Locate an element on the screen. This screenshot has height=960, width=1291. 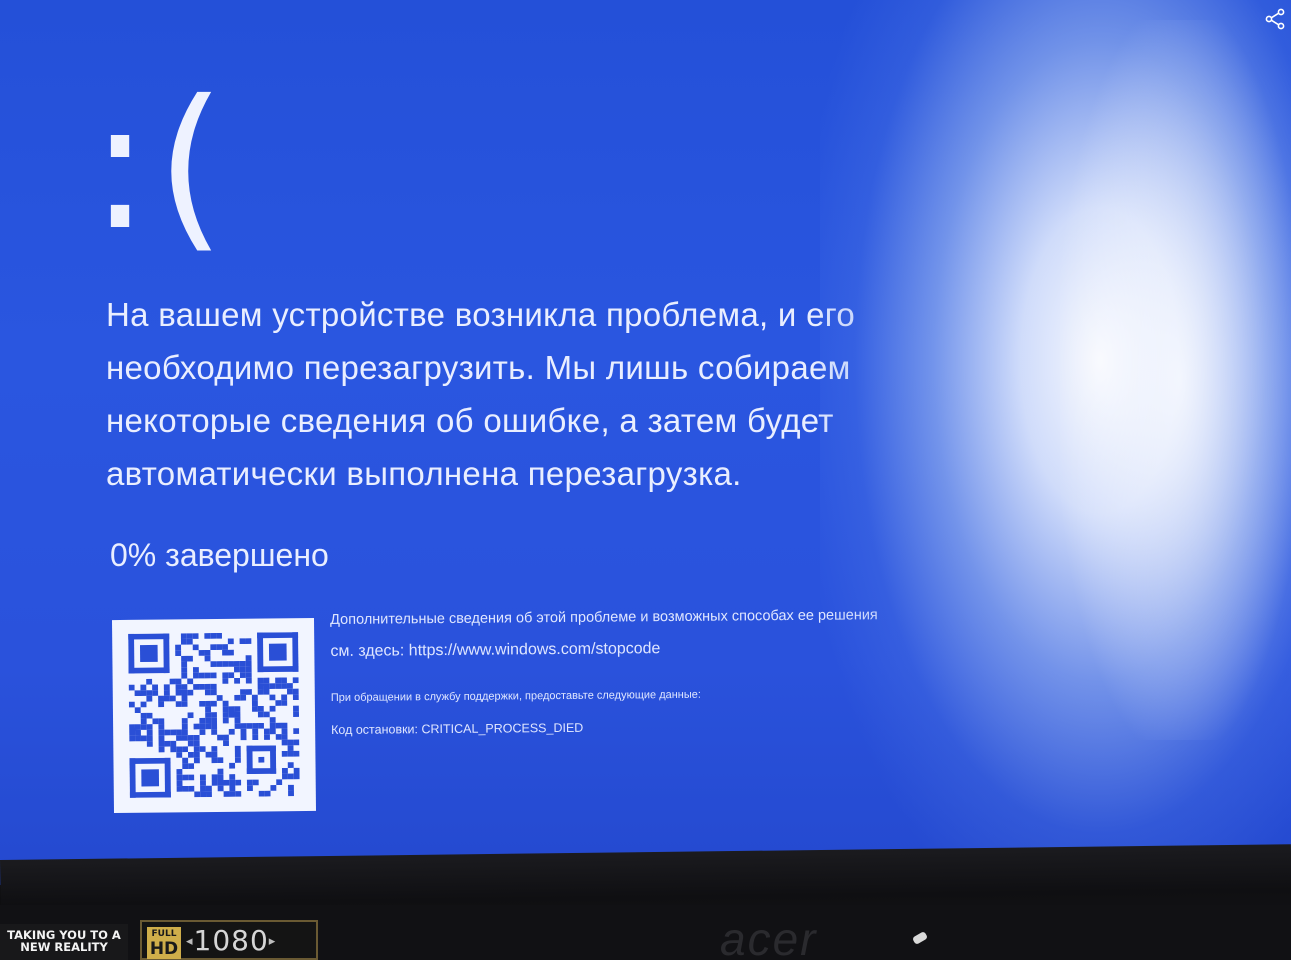
arrow-right-icon: ▸ is located at coordinates (272, 941).